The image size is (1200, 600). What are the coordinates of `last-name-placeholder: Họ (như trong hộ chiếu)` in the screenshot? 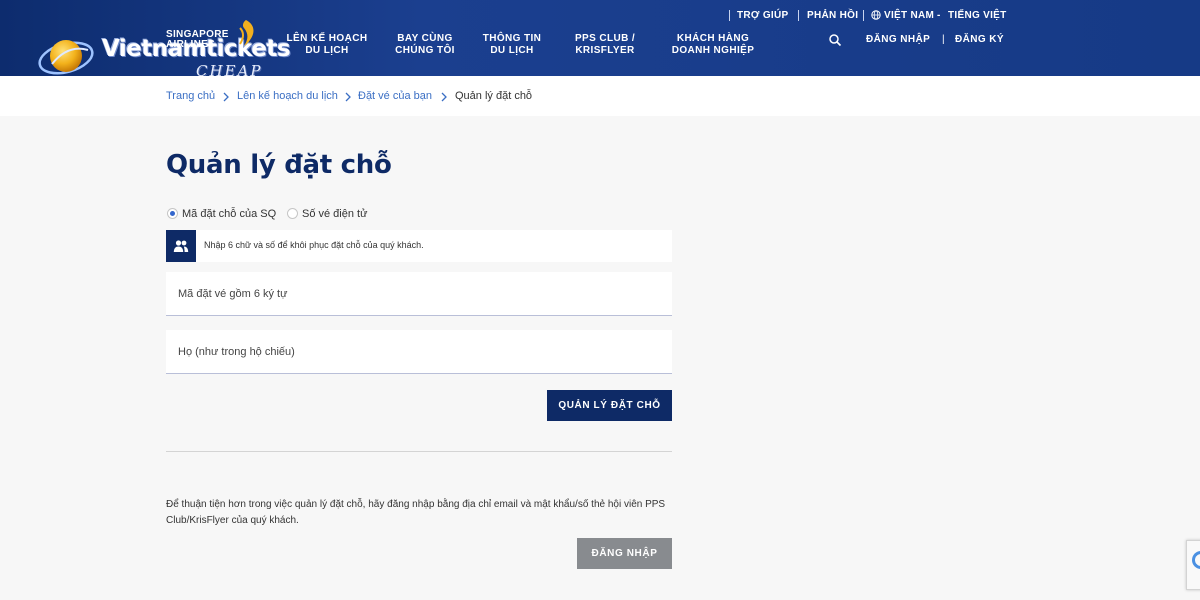 It's located at (236, 352).